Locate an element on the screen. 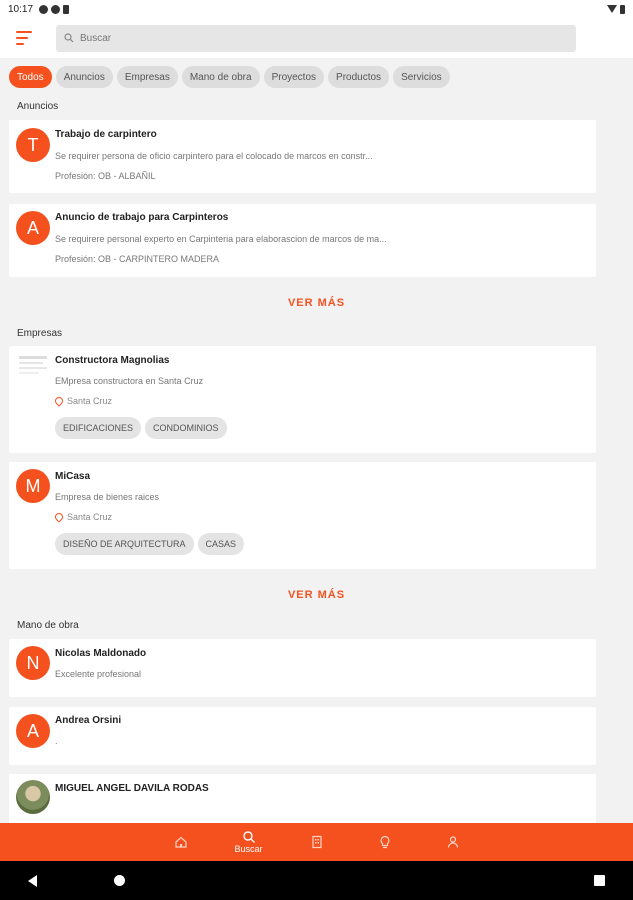 The image size is (633, 900). system-navigation-bar is located at coordinates (316, 880).